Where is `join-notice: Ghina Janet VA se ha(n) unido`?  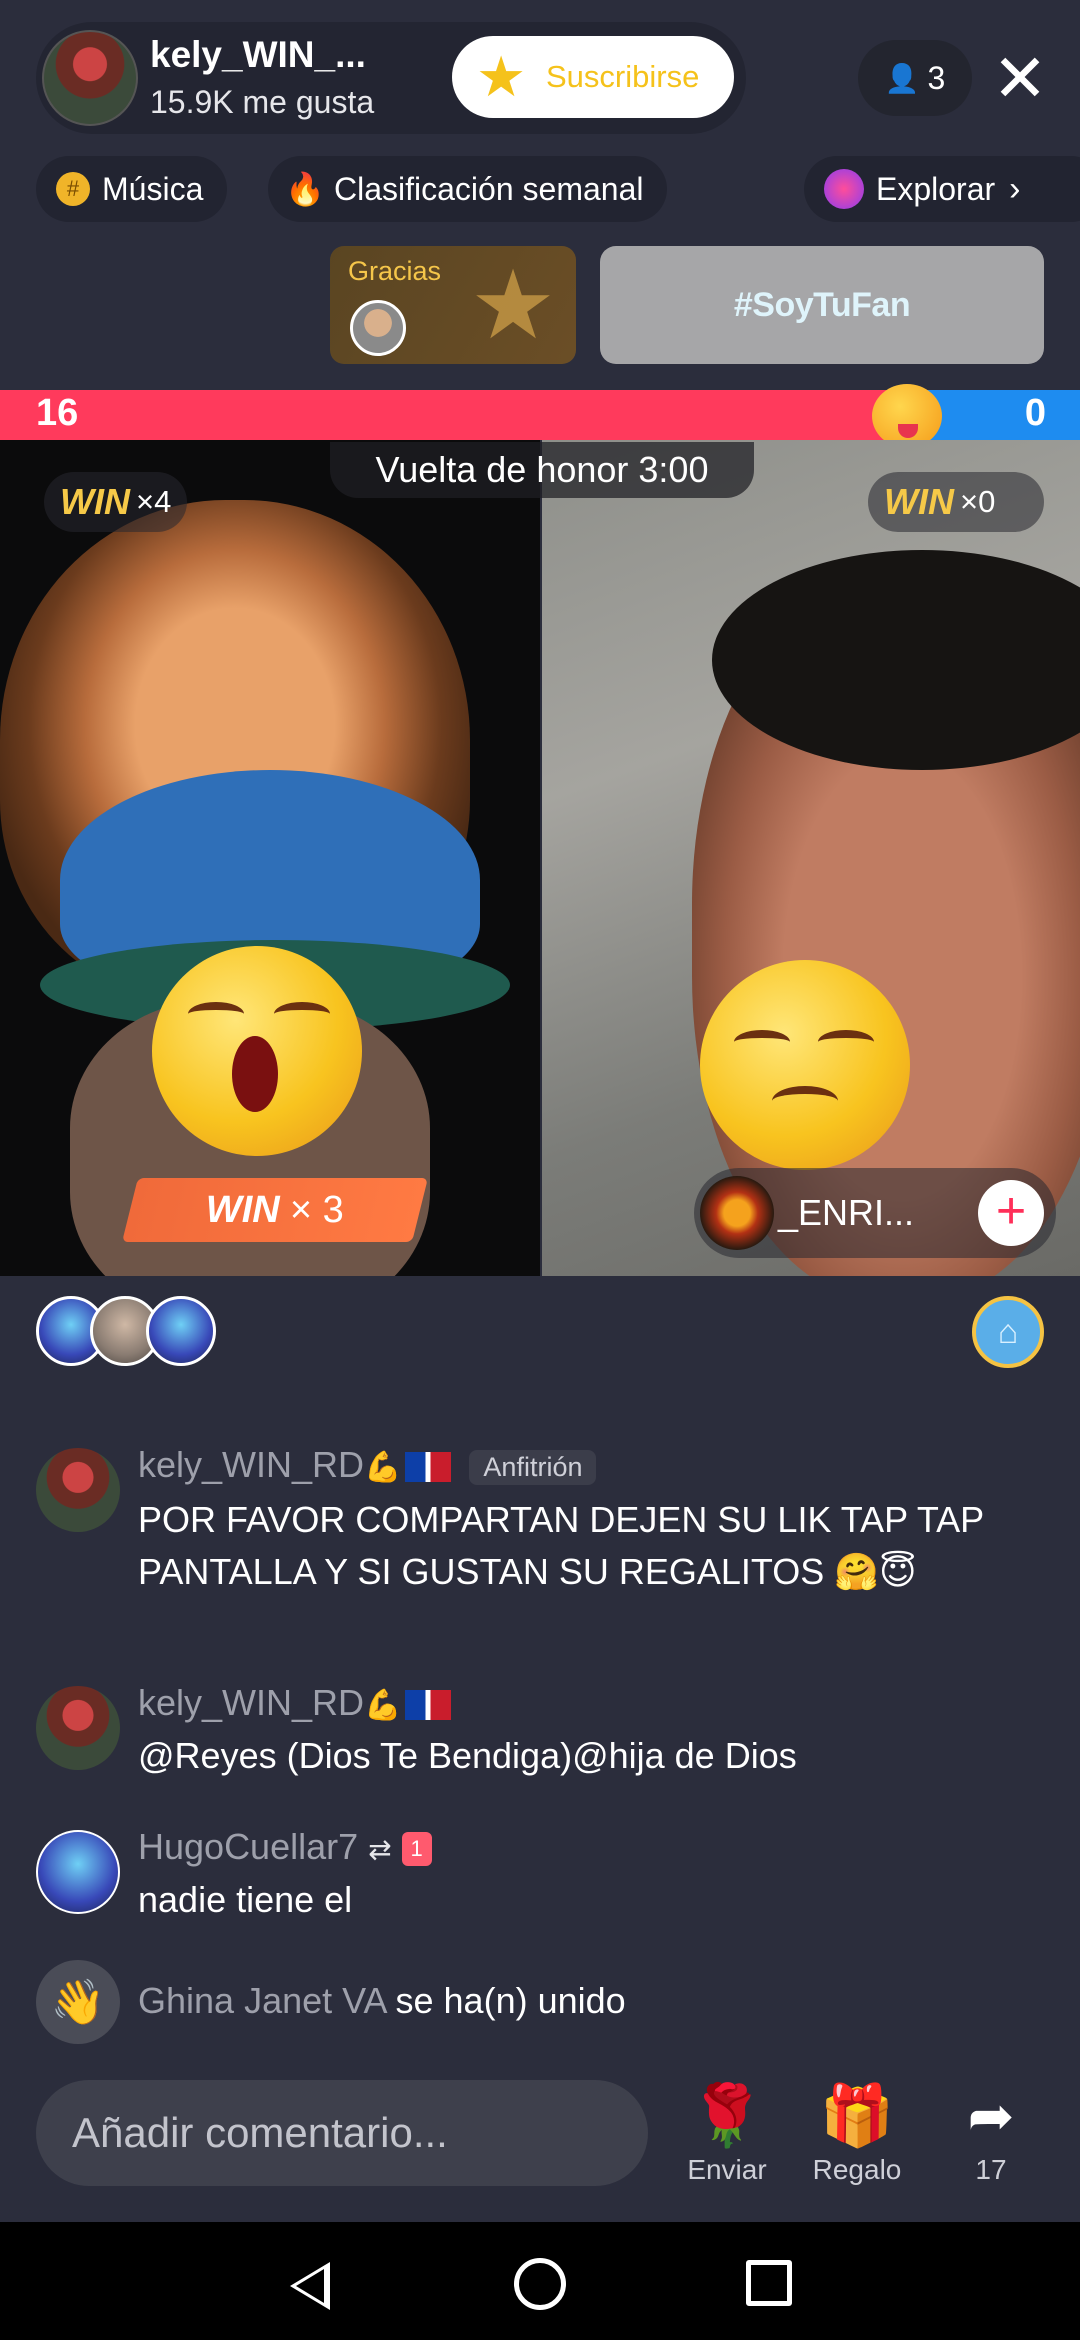 join-notice: Ghina Janet VA se ha(n) unido is located at coordinates (382, 2001).